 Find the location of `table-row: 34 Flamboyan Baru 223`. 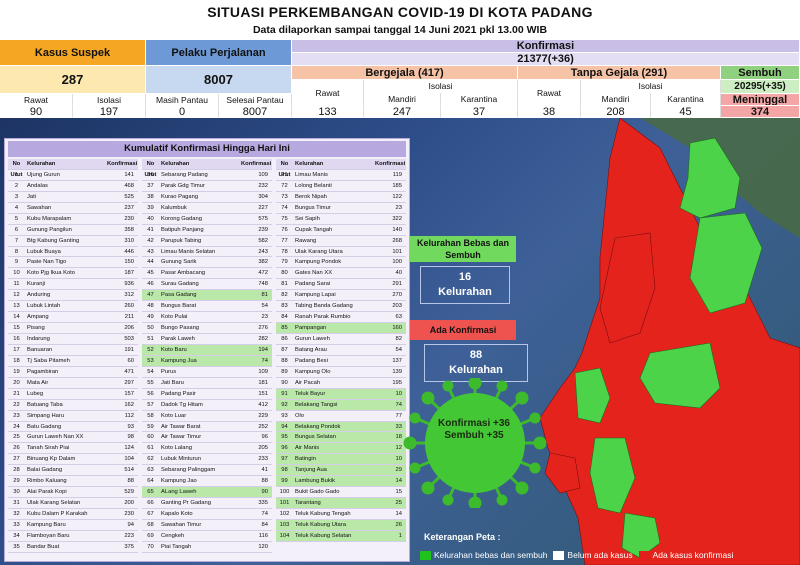

table-row: 34 Flamboyan Baru 223 is located at coordinates (73, 536).